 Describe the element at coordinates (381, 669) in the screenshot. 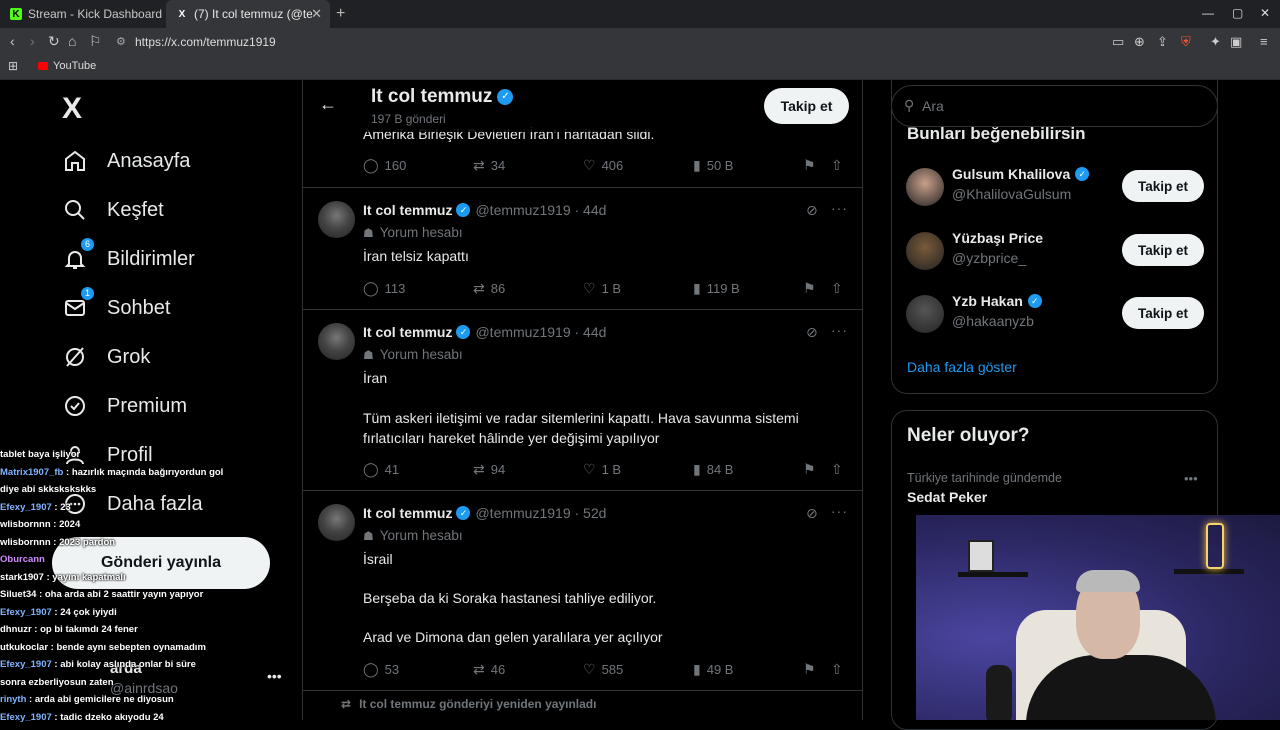

I see `reply-button: ◯ 53` at that location.